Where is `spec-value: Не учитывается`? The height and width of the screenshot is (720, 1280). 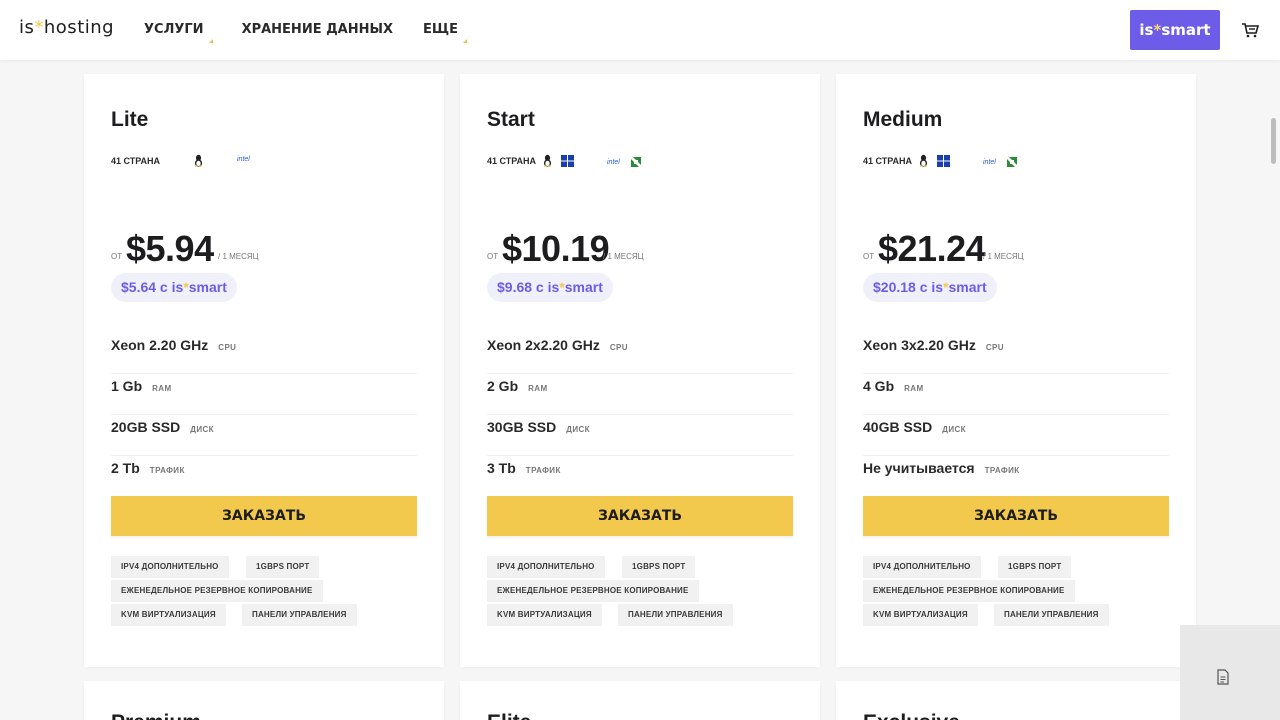
spec-value: Не учитывается is located at coordinates (919, 468).